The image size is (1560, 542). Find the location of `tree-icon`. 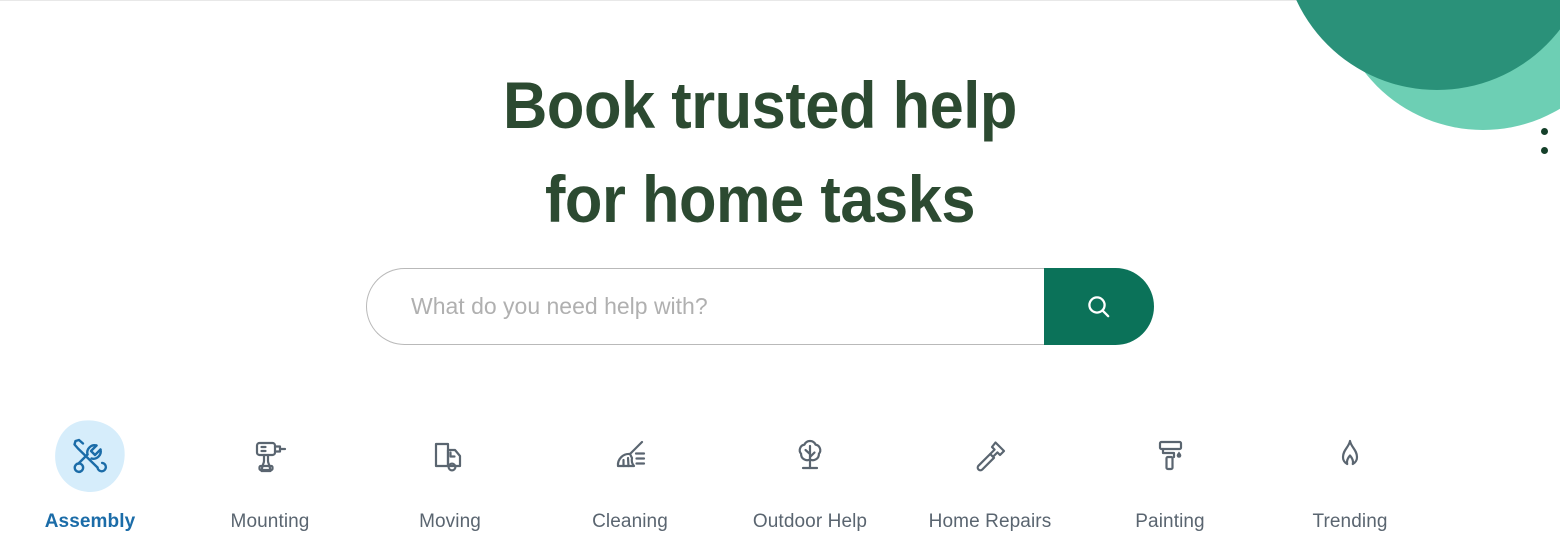

tree-icon is located at coordinates (810, 454).